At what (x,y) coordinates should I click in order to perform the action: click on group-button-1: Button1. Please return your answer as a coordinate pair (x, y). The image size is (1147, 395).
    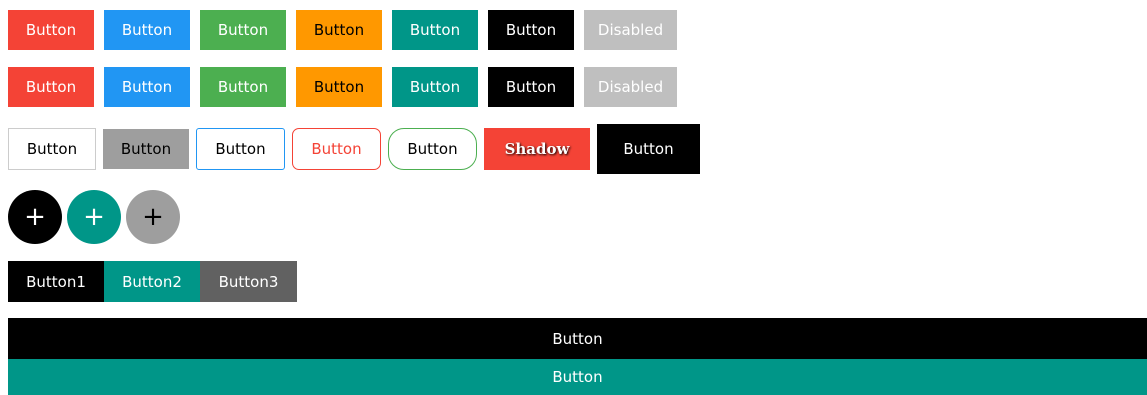
    Looking at the image, I should click on (56, 281).